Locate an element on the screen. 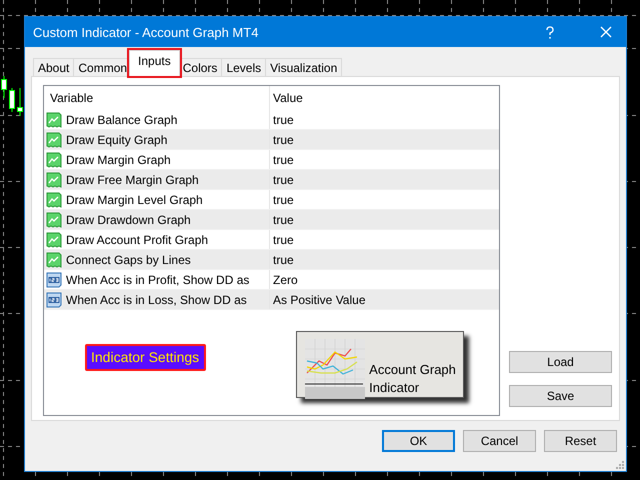 This screenshot has width=640, height=480. dialog-button: Reset is located at coordinates (580, 441).